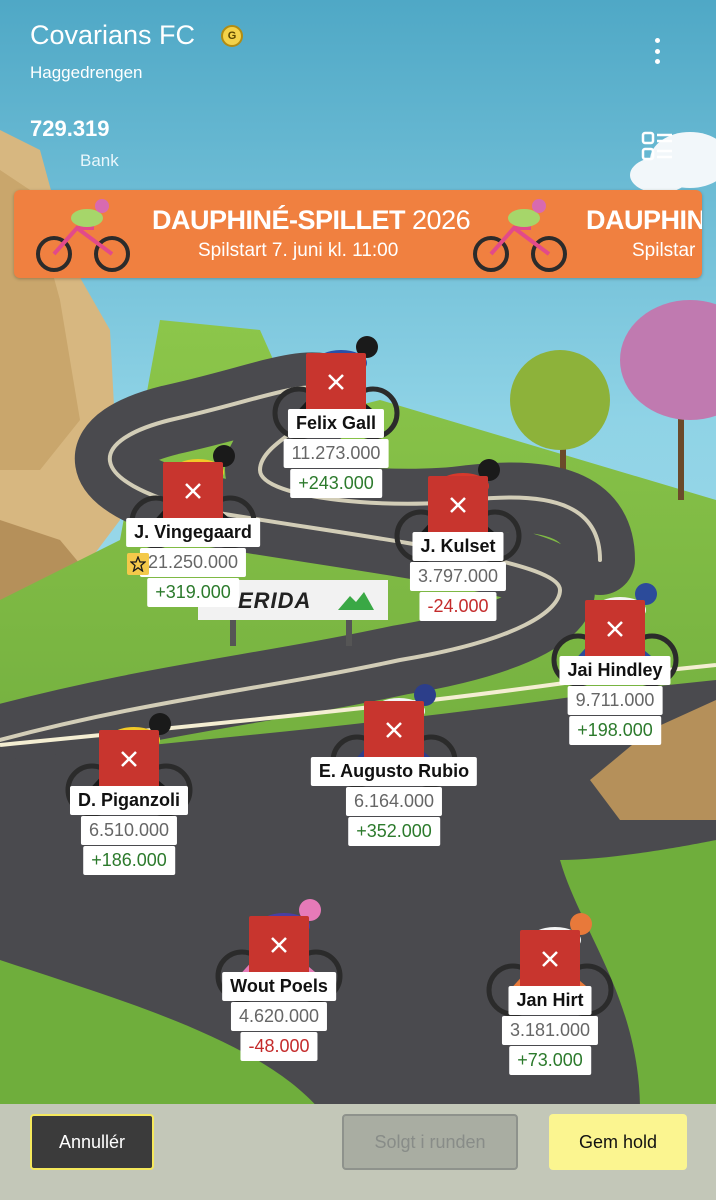 This screenshot has width=716, height=1200. I want to click on sold-this-round-button: Solgt i runden, so click(430, 1142).